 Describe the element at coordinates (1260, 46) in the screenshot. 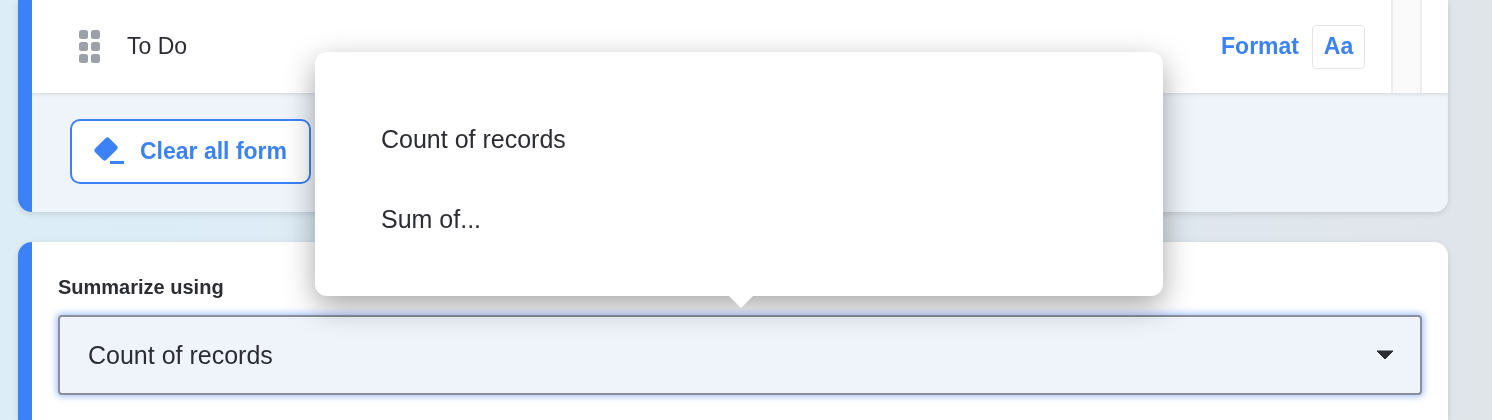

I see `format-link: Format` at that location.